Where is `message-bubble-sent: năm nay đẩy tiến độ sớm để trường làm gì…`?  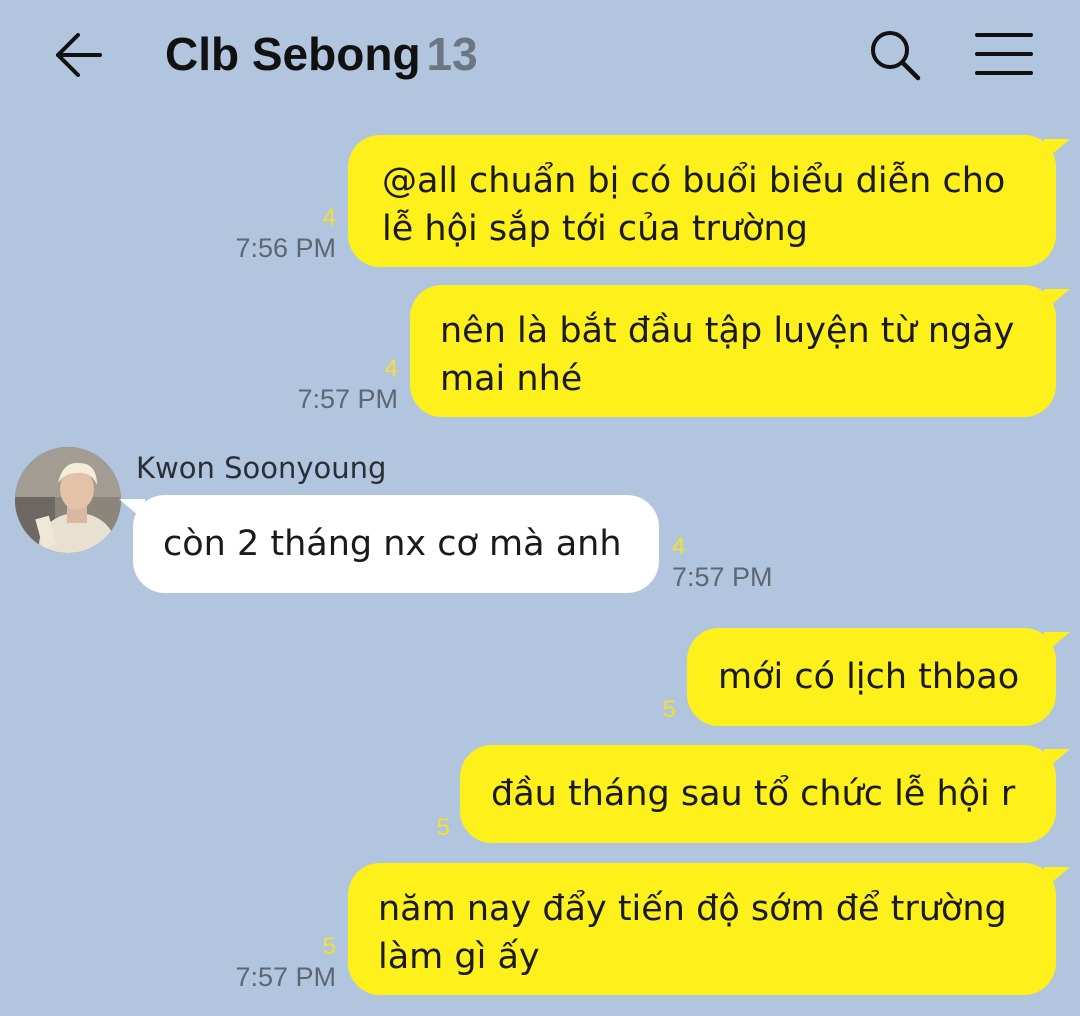
message-bubble-sent: năm nay đẩy tiến độ sớm để trường làm gì… is located at coordinates (709, 929).